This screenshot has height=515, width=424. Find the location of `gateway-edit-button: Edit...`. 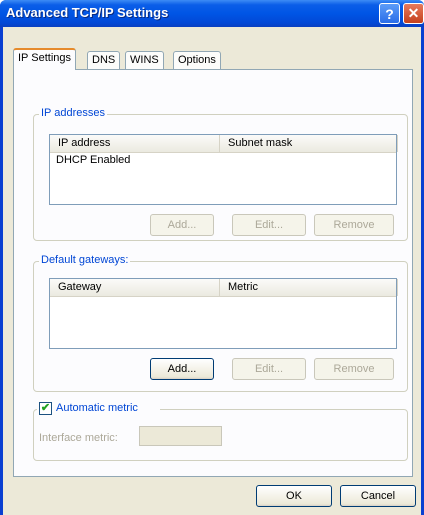

gateway-edit-button: Edit... is located at coordinates (269, 369).